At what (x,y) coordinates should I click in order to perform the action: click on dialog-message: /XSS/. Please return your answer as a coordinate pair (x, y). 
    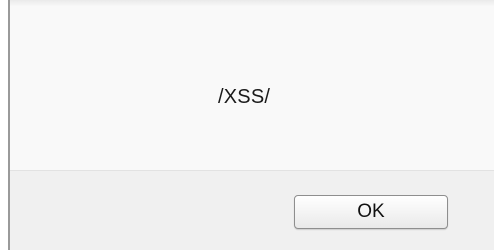
    Looking at the image, I should click on (244, 97).